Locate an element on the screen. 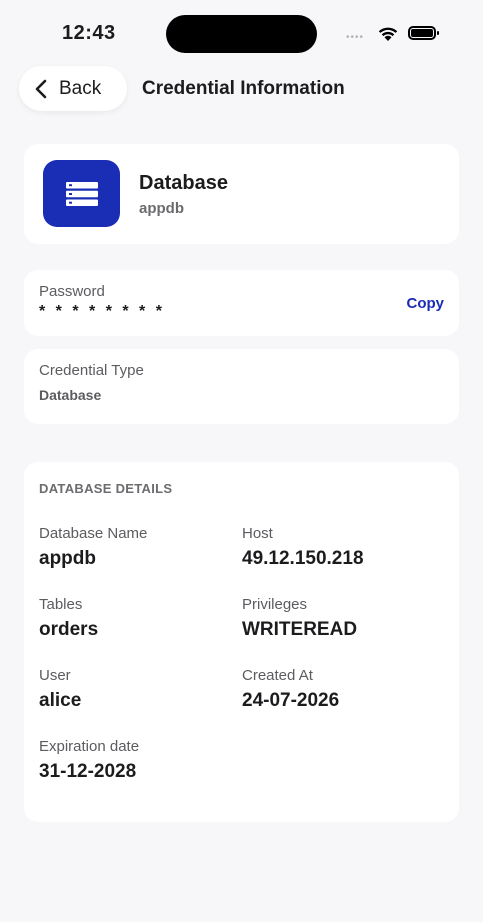 The width and height of the screenshot is (483, 922). back-label: Back is located at coordinates (80, 88).